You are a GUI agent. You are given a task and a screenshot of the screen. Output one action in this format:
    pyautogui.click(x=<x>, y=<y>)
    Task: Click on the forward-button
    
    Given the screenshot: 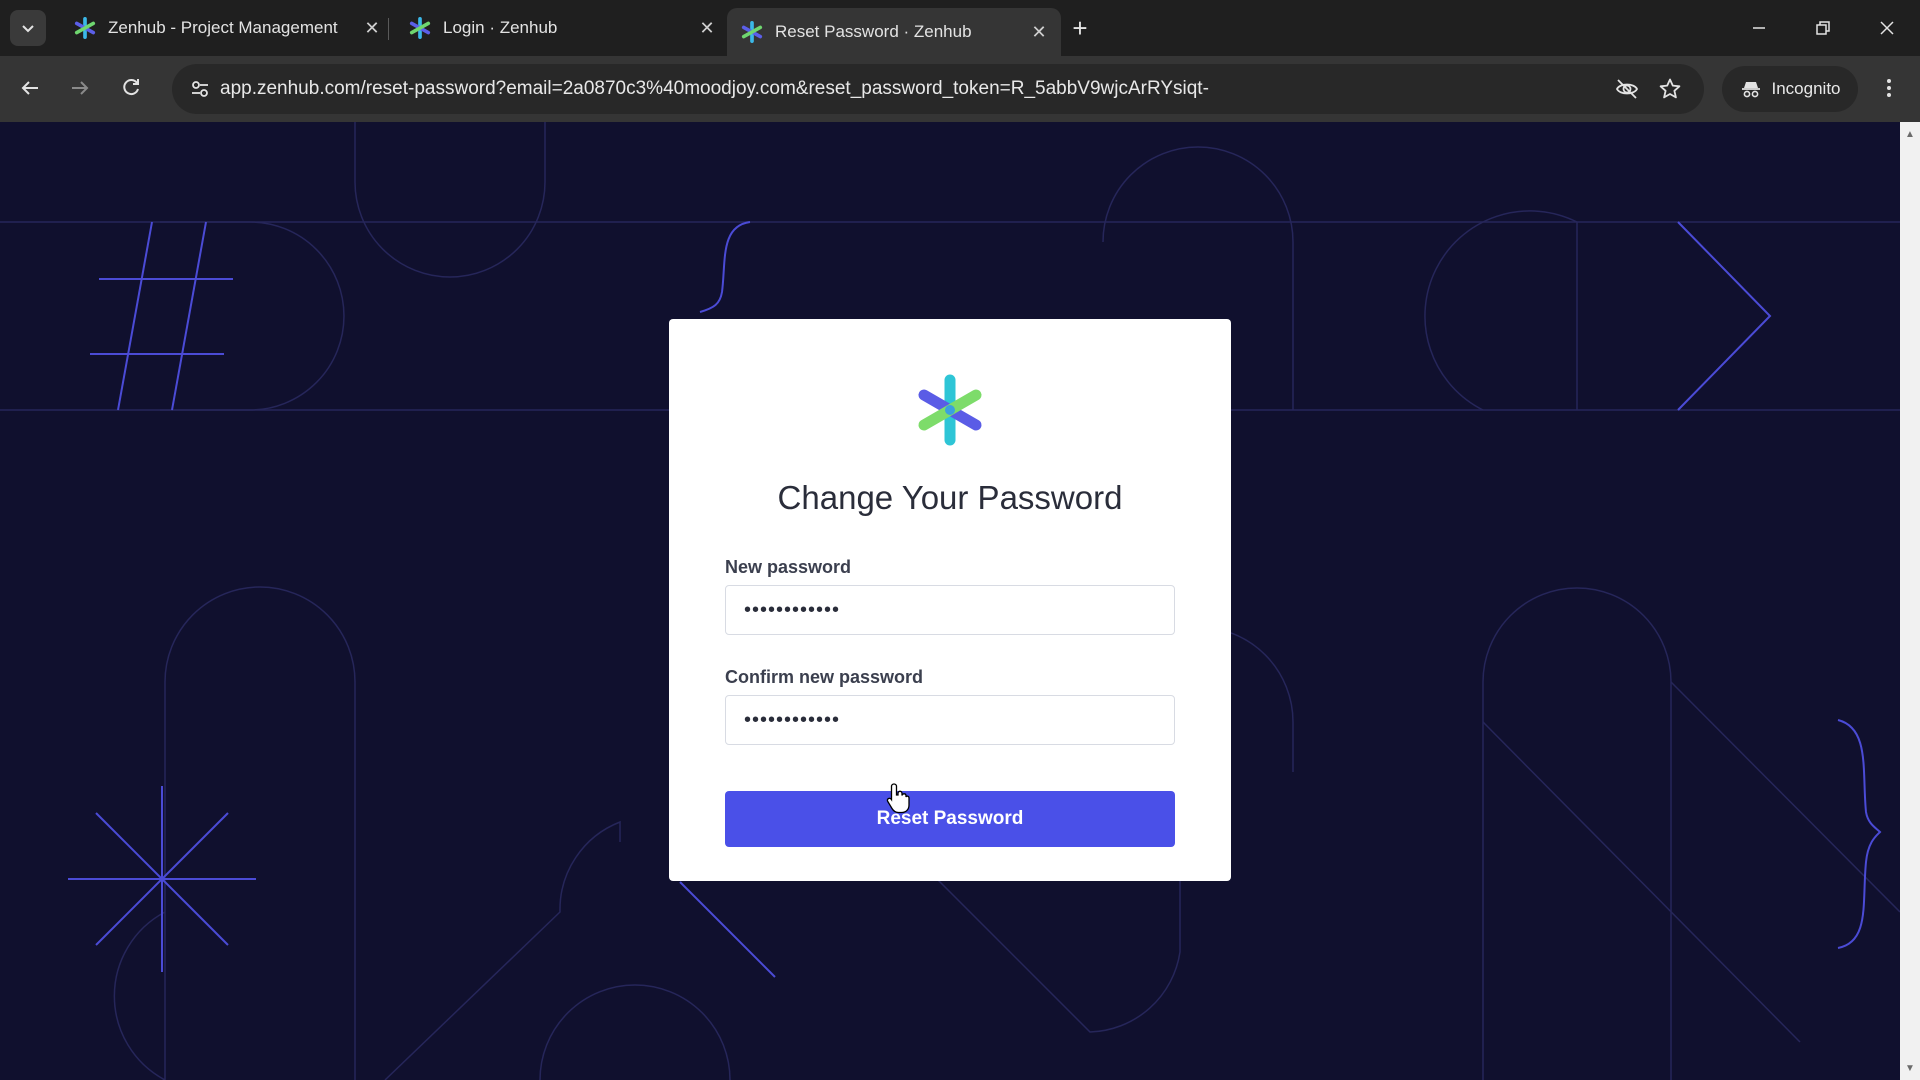 What is the action you would take?
    pyautogui.click(x=80, y=88)
    